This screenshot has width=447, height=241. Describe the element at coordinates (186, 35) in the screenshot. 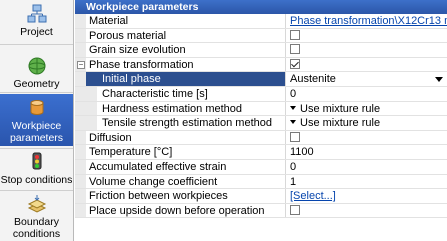

I see `property-name: Porous material` at that location.